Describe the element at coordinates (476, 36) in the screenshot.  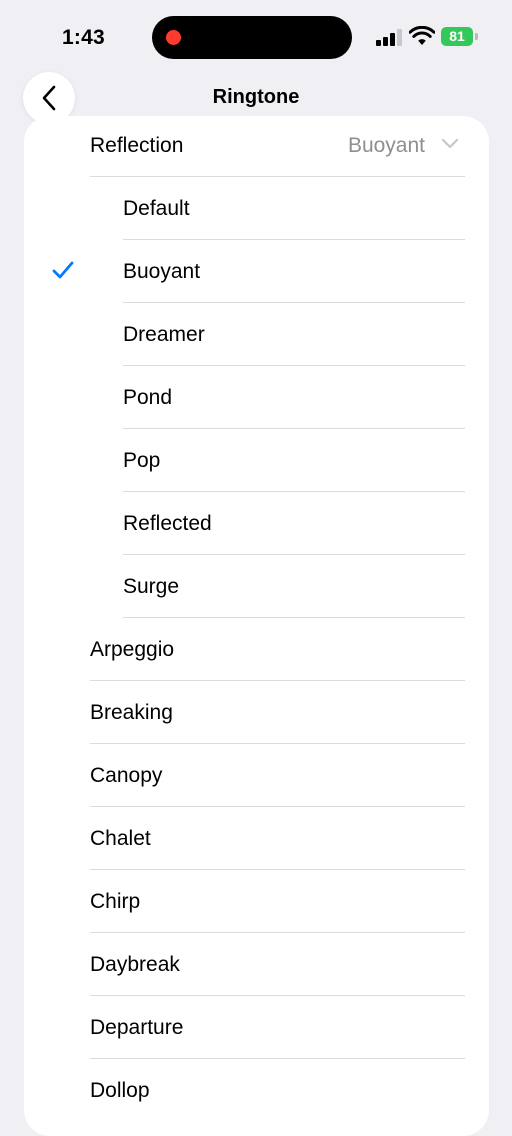
I see `battery-tip` at that location.